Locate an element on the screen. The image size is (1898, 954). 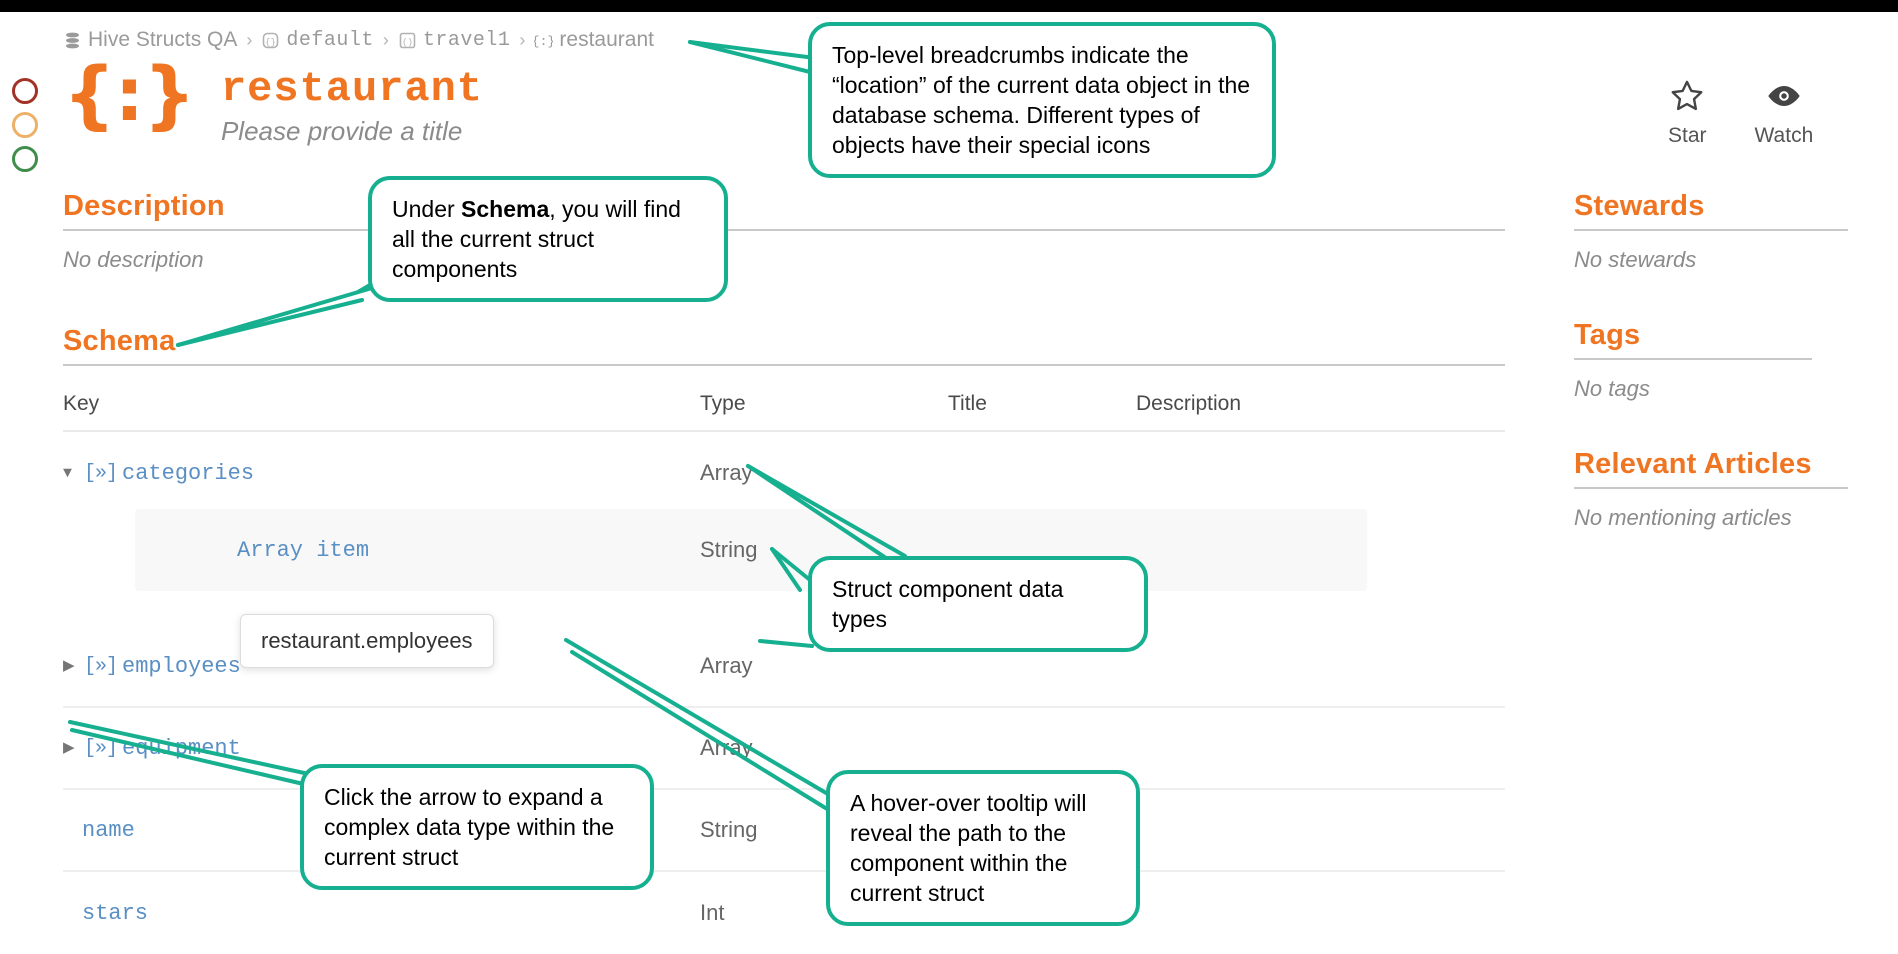
struct-glyph-icon: {:} is located at coordinates (129, 95).